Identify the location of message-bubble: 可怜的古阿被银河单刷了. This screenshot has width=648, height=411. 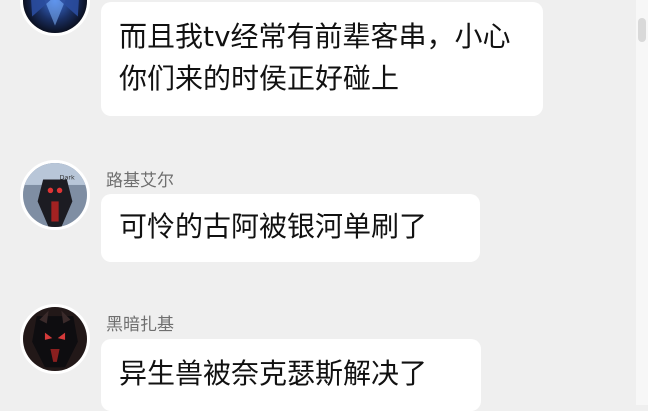
(290, 228).